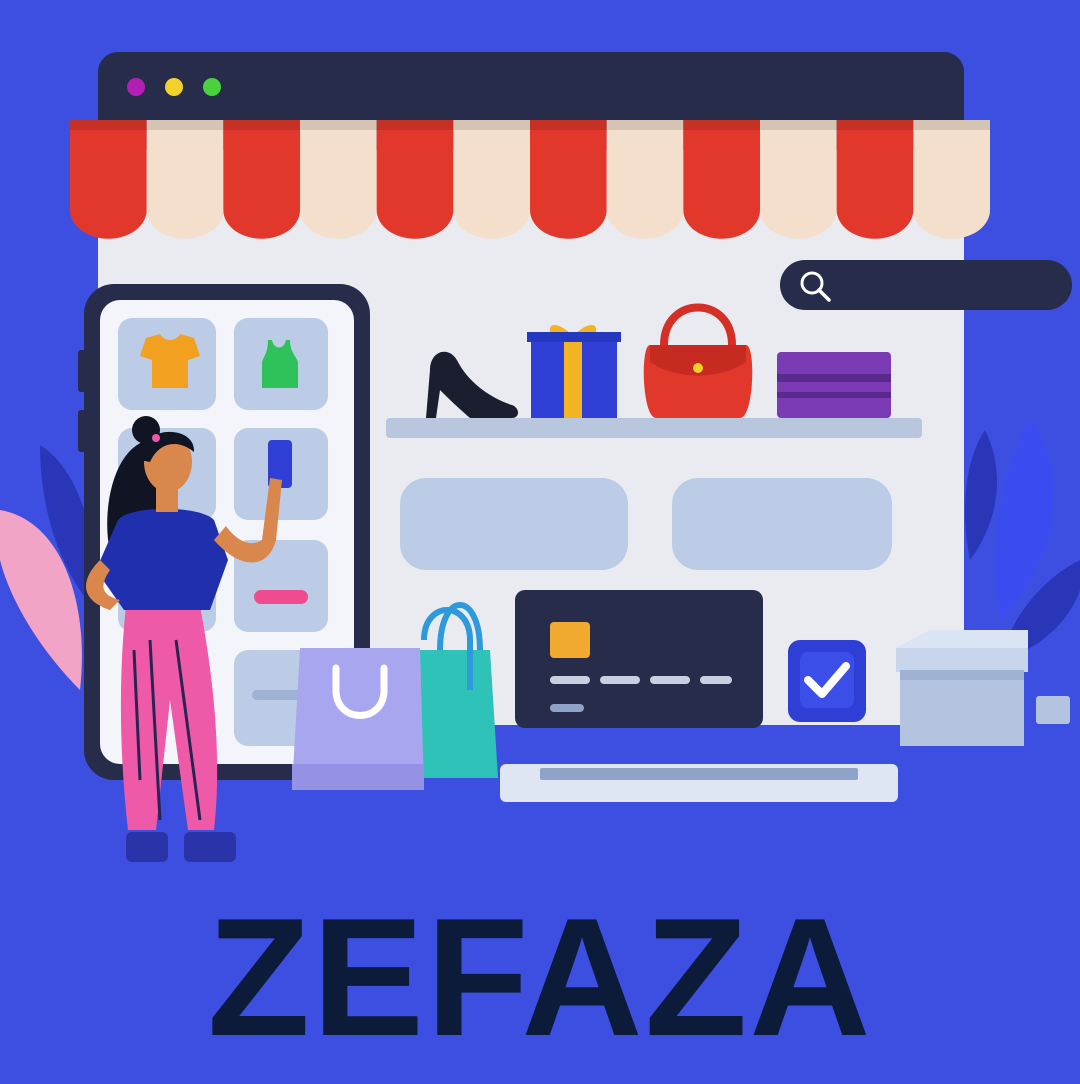 The height and width of the screenshot is (1084, 1080). Describe the element at coordinates (782, 524) in the screenshot. I see `content-panel-right` at that location.